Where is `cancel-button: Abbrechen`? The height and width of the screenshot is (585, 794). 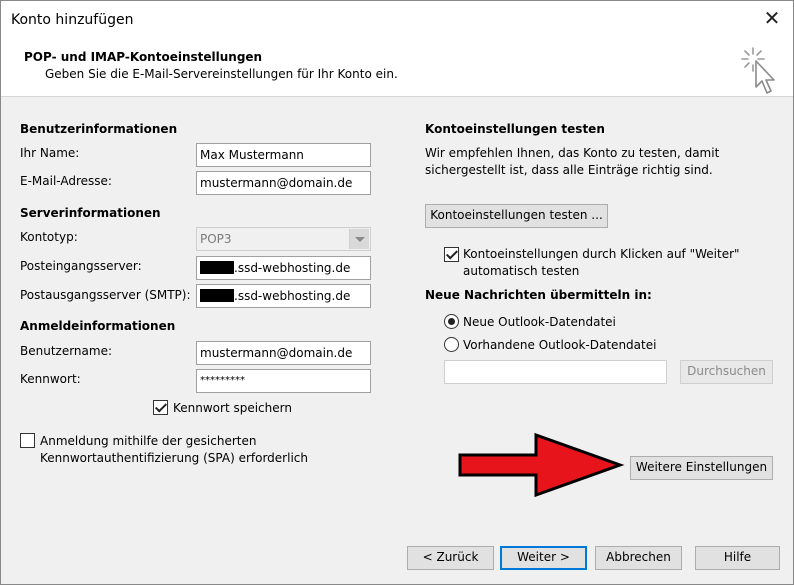 cancel-button: Abbrechen is located at coordinates (638, 558).